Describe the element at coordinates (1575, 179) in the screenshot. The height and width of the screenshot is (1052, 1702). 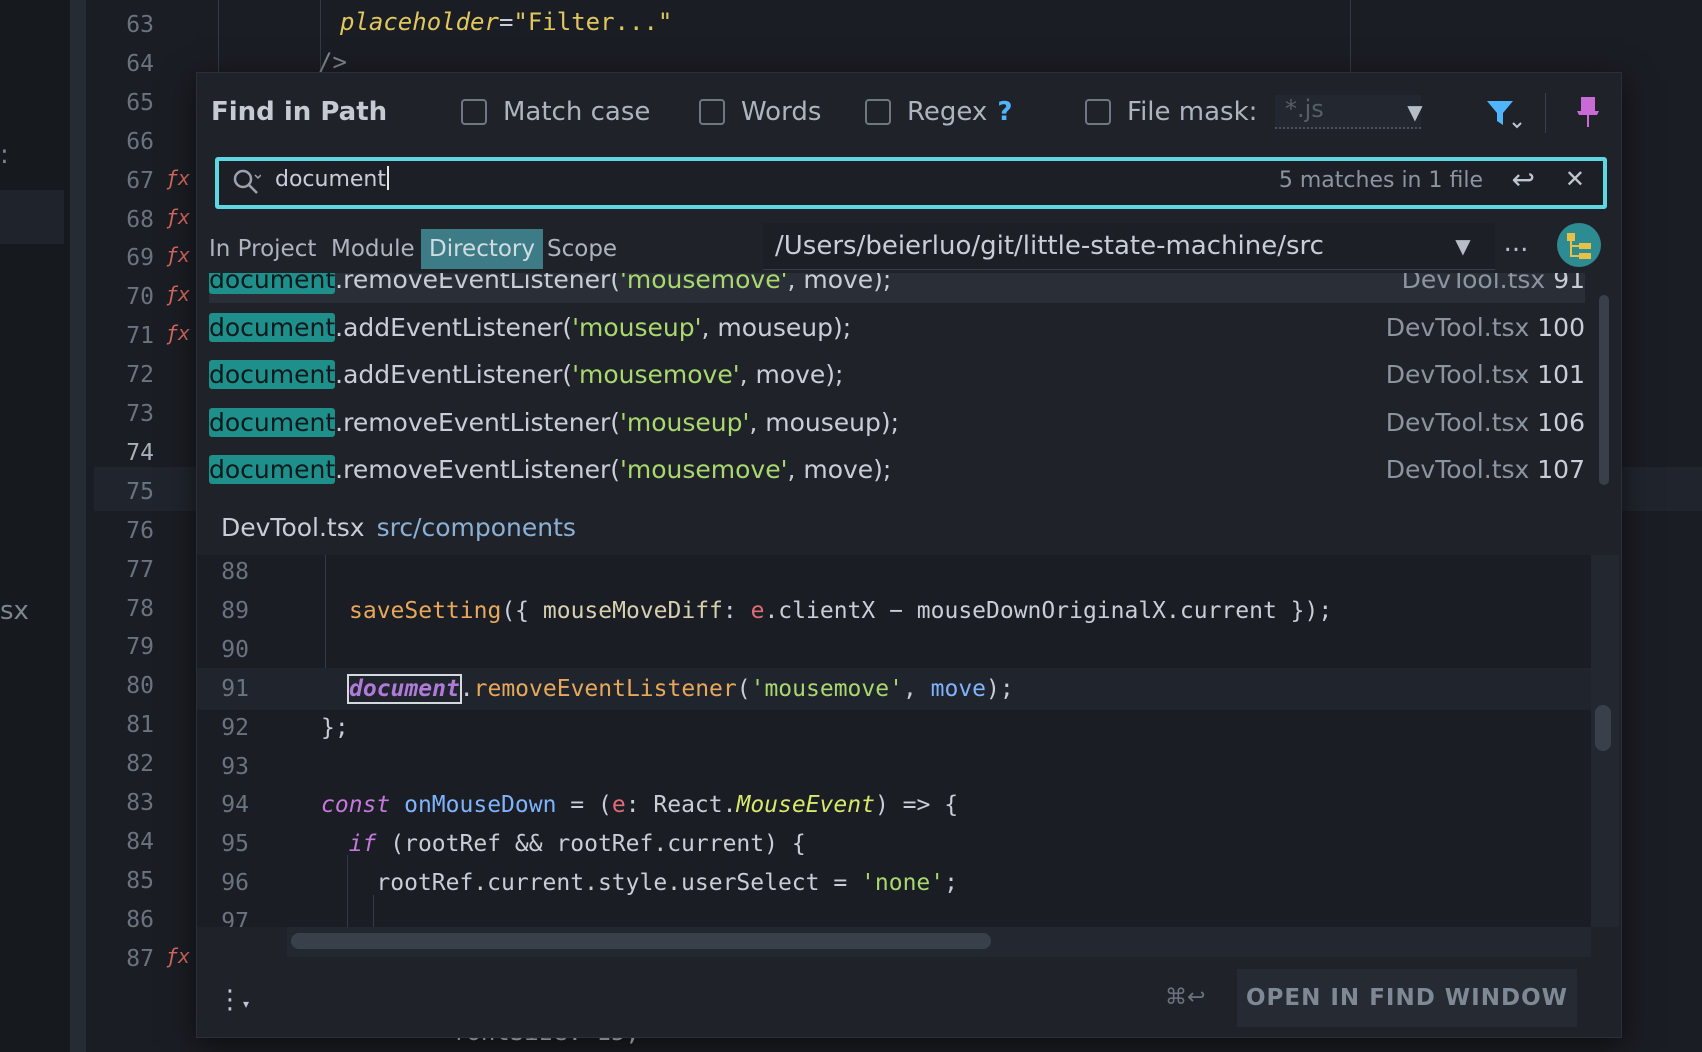
I see `clear-icon: ✕` at that location.